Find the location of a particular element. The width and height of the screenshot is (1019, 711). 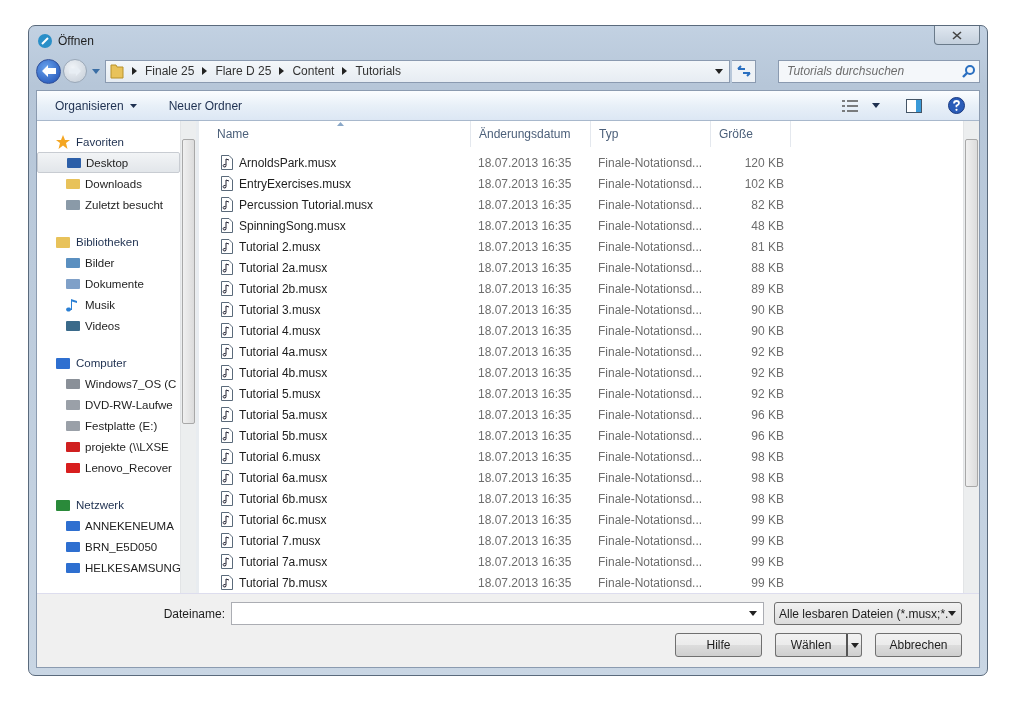

sidebar-item: projekte (\\LXSE is located at coordinates (108, 446).